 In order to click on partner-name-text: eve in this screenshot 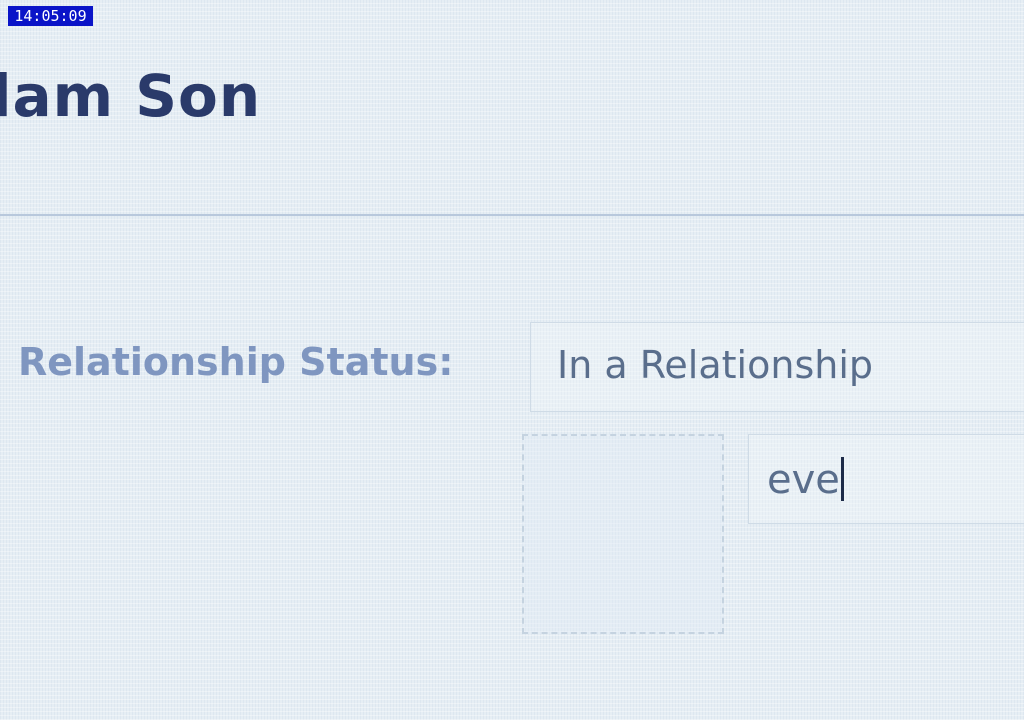, I will do `click(803, 480)`.